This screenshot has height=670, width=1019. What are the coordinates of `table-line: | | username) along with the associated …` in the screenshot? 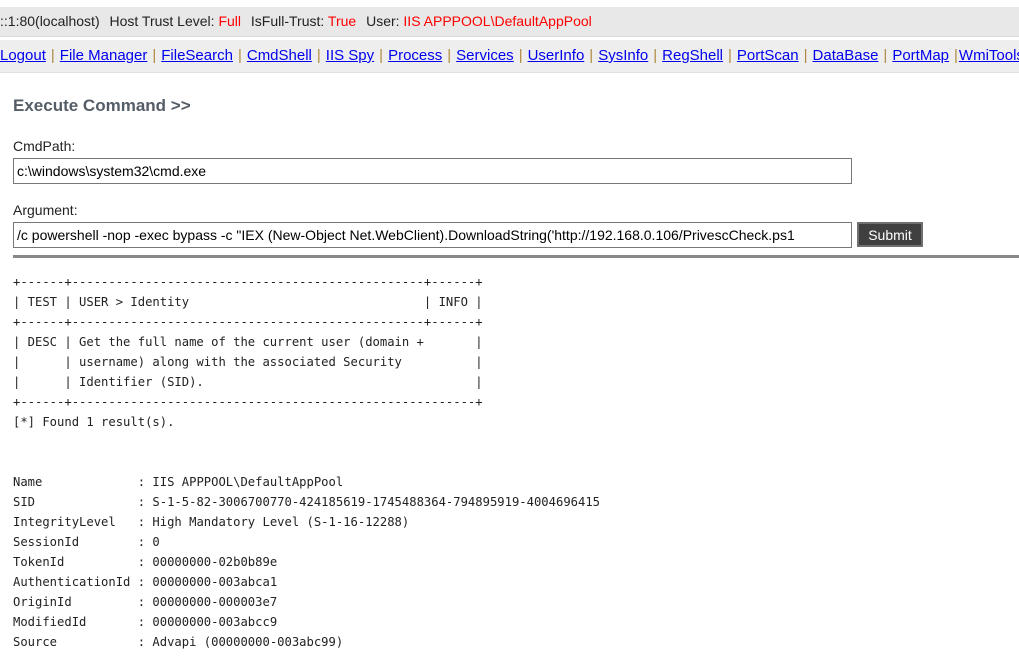 It's located at (248, 362).